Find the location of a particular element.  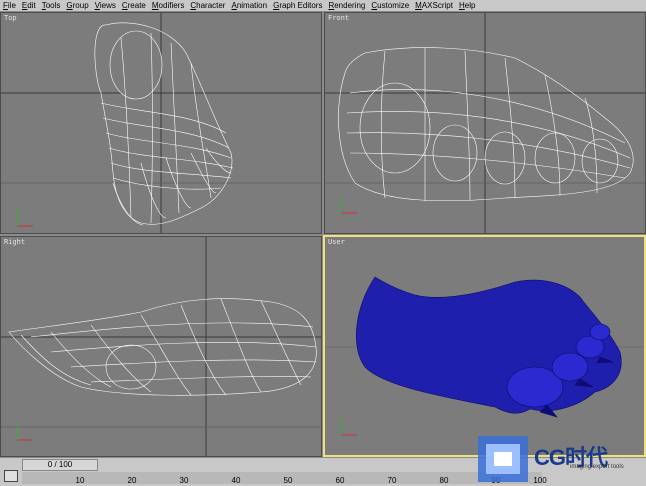

time-slider: 0 / 100 is located at coordinates (60, 465).